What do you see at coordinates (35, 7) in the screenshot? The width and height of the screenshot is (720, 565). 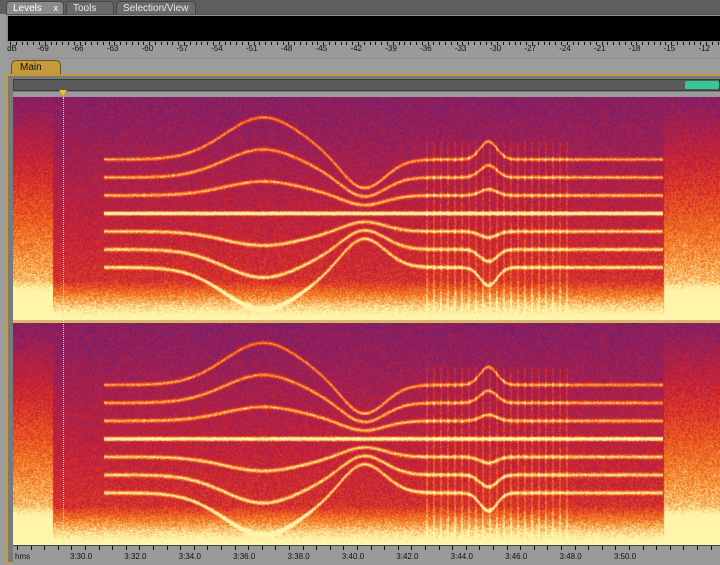 I see `tab-levels: Levels x` at bounding box center [35, 7].